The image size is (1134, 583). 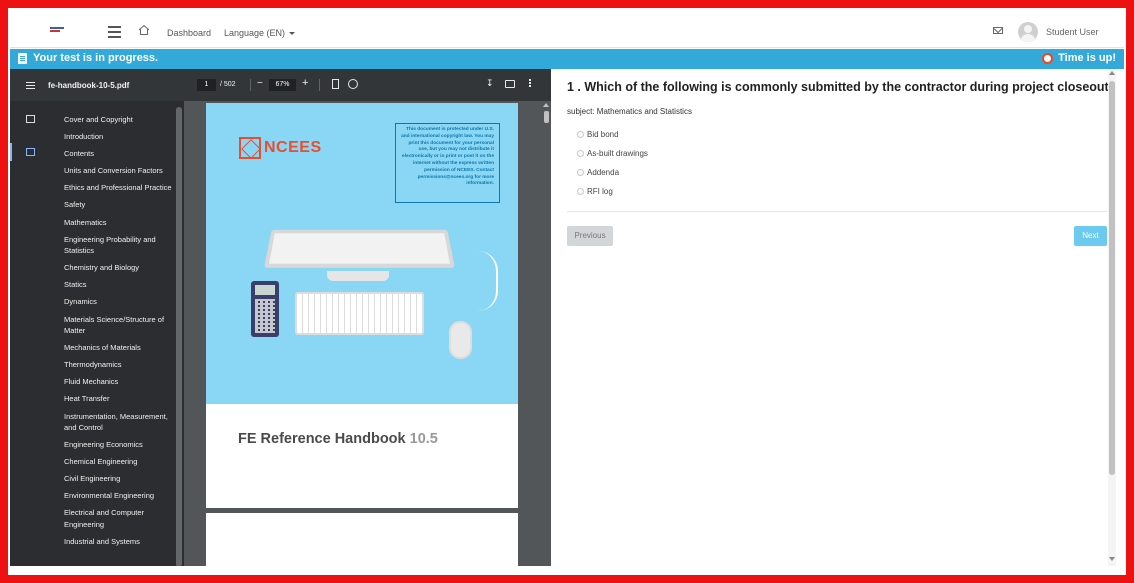 I want to click on outline-item: Electrical and Computer Engineering, so click(x=120, y=518).